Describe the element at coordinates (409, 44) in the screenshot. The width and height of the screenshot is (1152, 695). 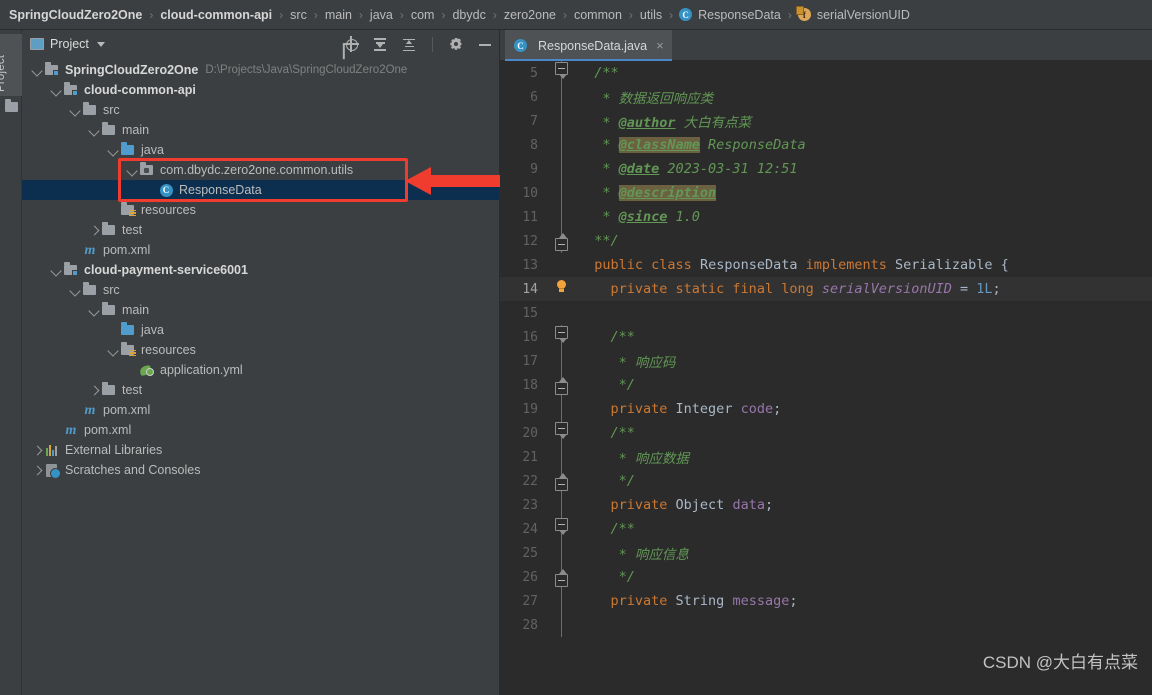
I see `collapse-all-icon` at that location.